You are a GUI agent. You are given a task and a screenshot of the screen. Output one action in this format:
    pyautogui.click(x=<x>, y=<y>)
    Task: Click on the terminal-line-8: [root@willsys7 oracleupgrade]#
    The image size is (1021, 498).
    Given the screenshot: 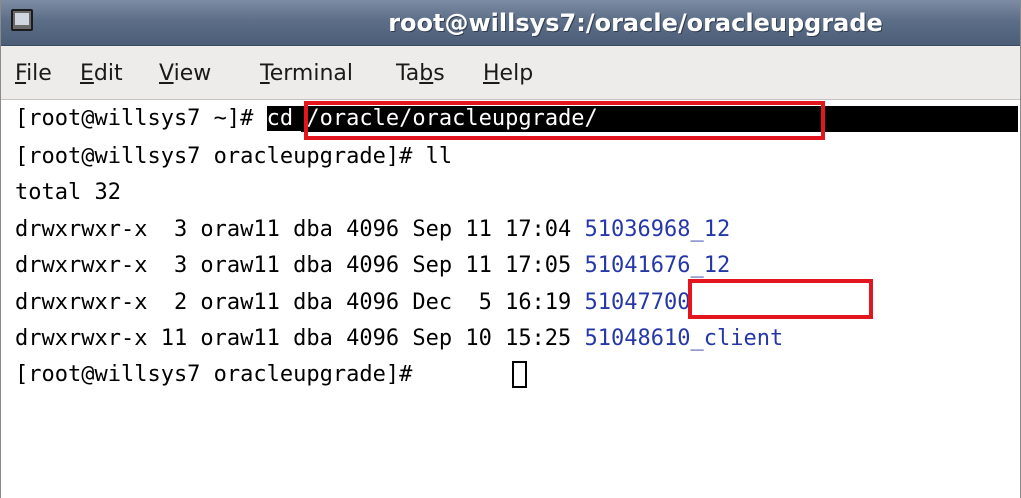 What is the action you would take?
    pyautogui.click(x=220, y=374)
    